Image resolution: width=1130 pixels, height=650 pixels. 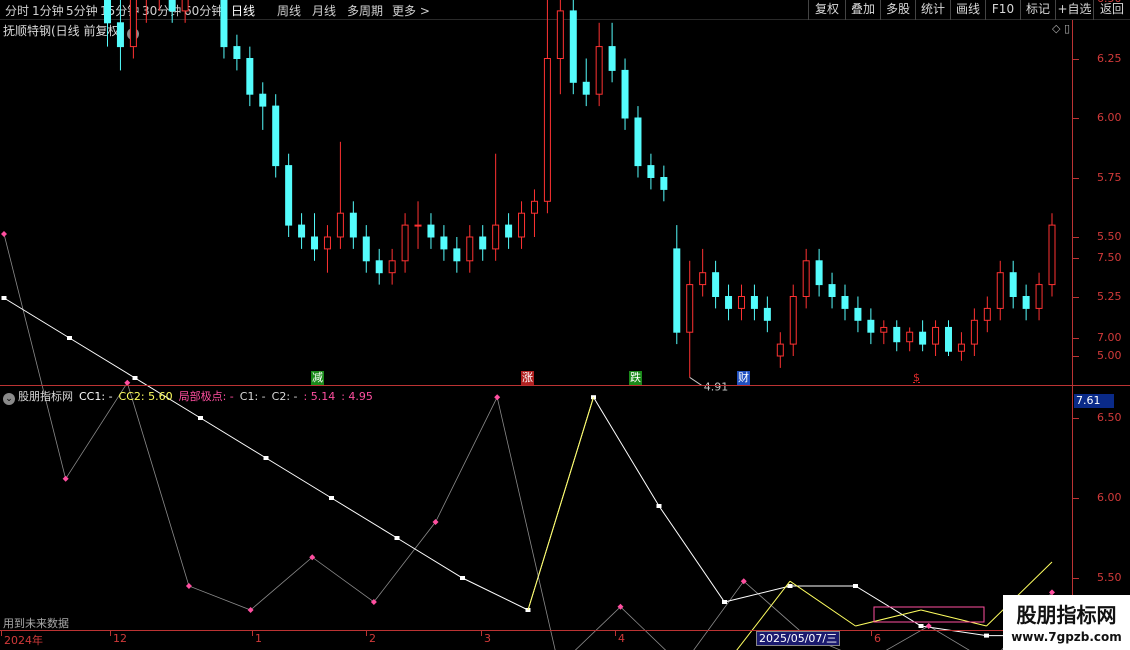 What do you see at coordinates (1066, 615) in the screenshot?
I see `watermark-title: 股朋指标网` at bounding box center [1066, 615].